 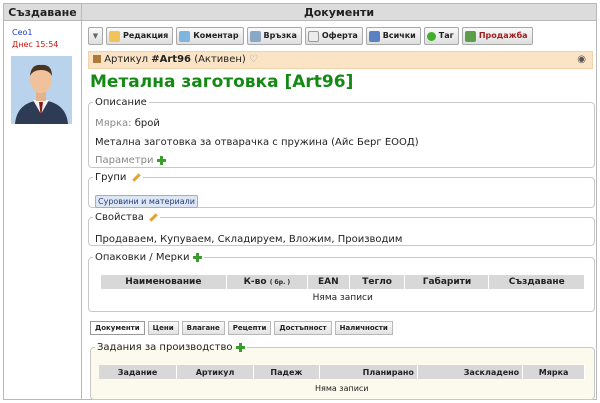 What do you see at coordinates (42, 12) in the screenshot?
I see `created-header: Създаване` at bounding box center [42, 12].